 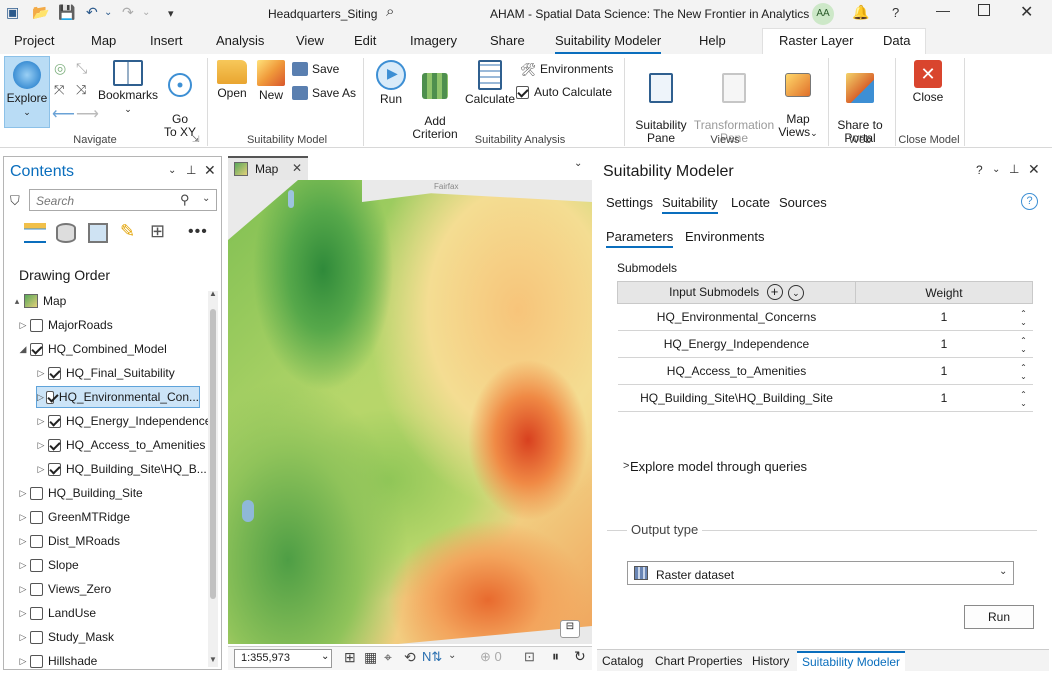 What do you see at coordinates (365, 40) in the screenshot?
I see `tab-edit: Edit` at bounding box center [365, 40].